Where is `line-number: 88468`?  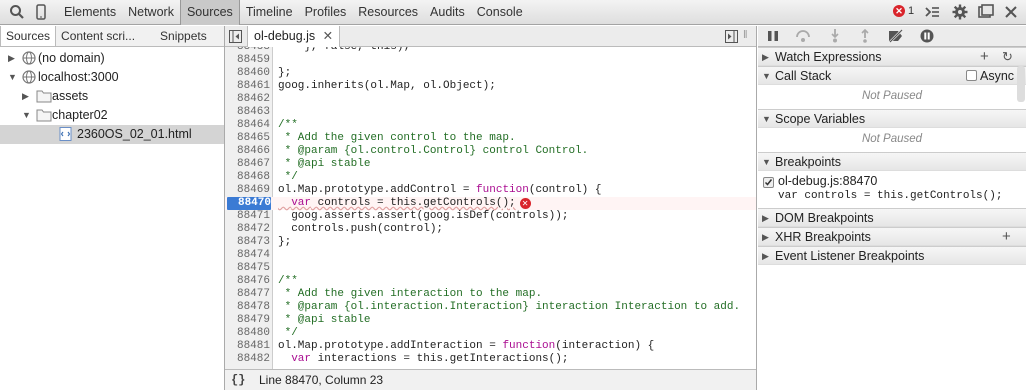 line-number: 88468 is located at coordinates (247, 177).